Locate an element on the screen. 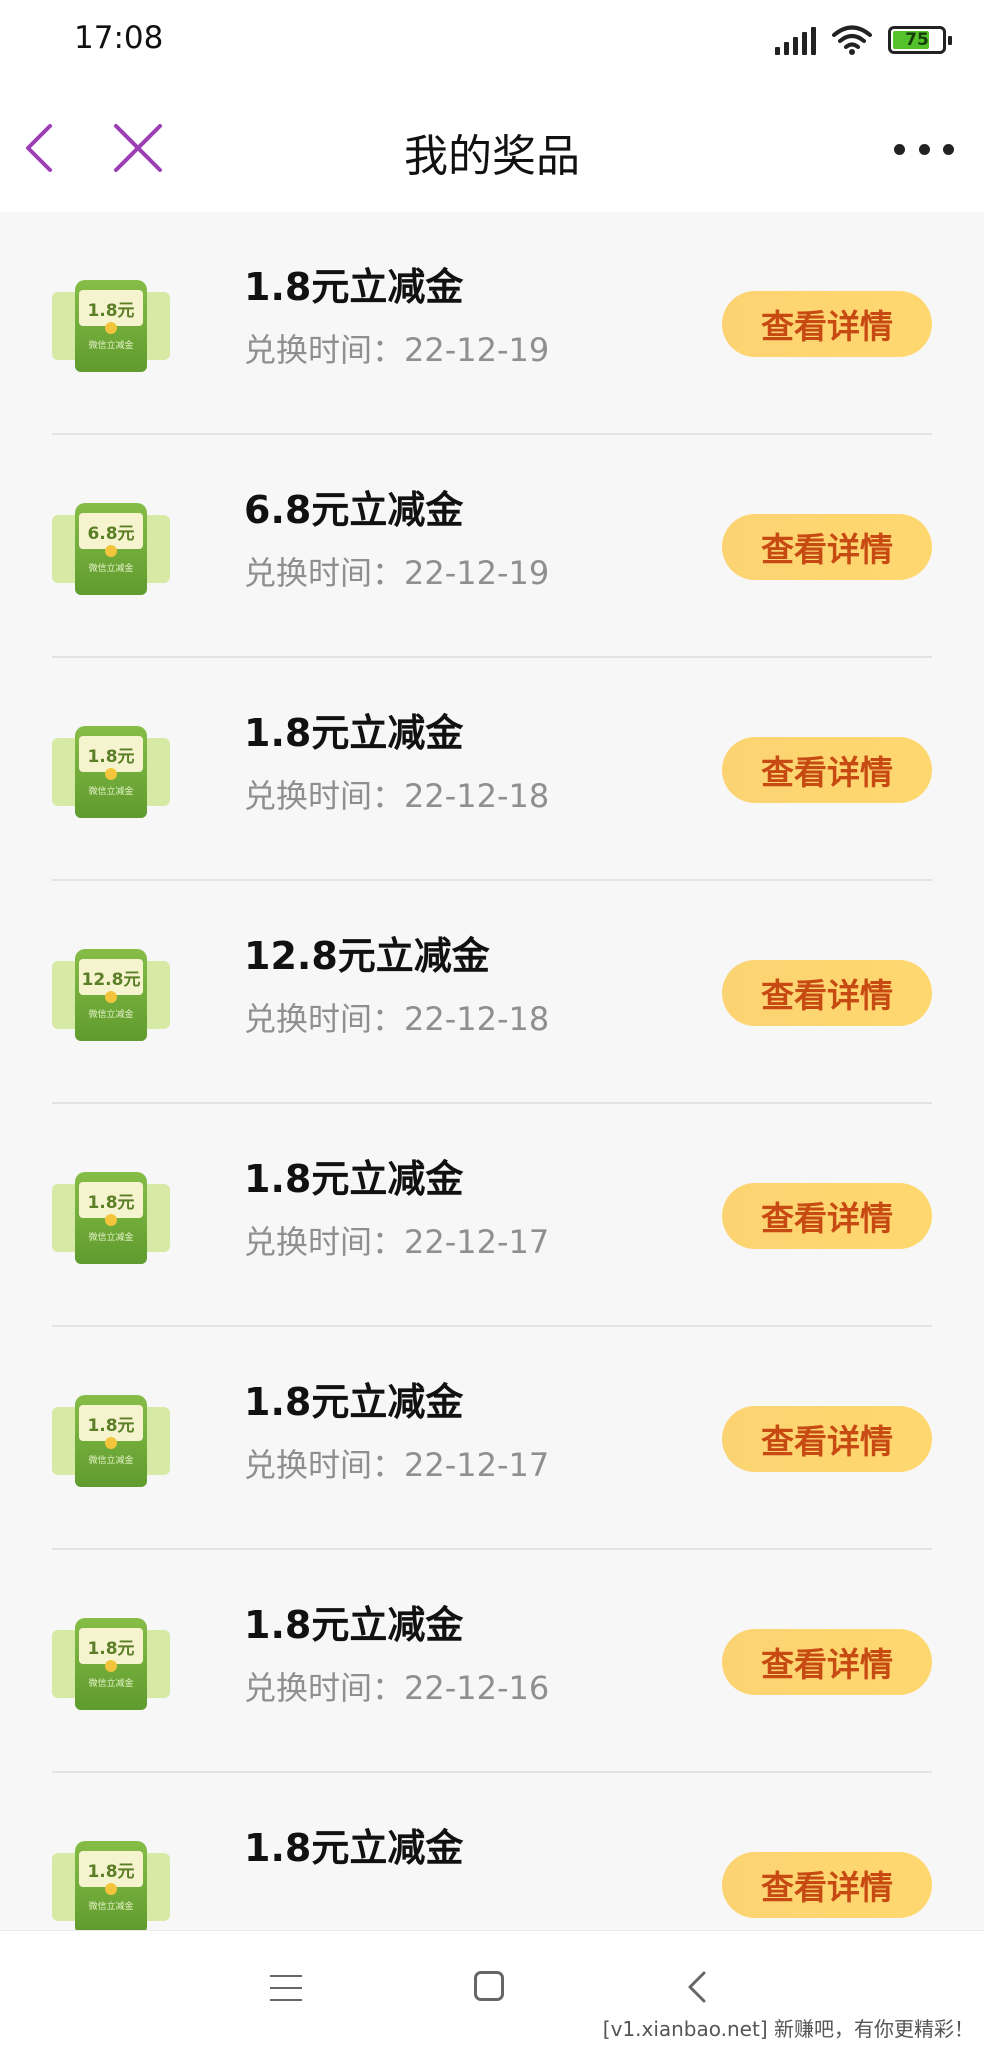 The width and height of the screenshot is (984, 2048). page-title: 我的奖品 is located at coordinates (492, 156).